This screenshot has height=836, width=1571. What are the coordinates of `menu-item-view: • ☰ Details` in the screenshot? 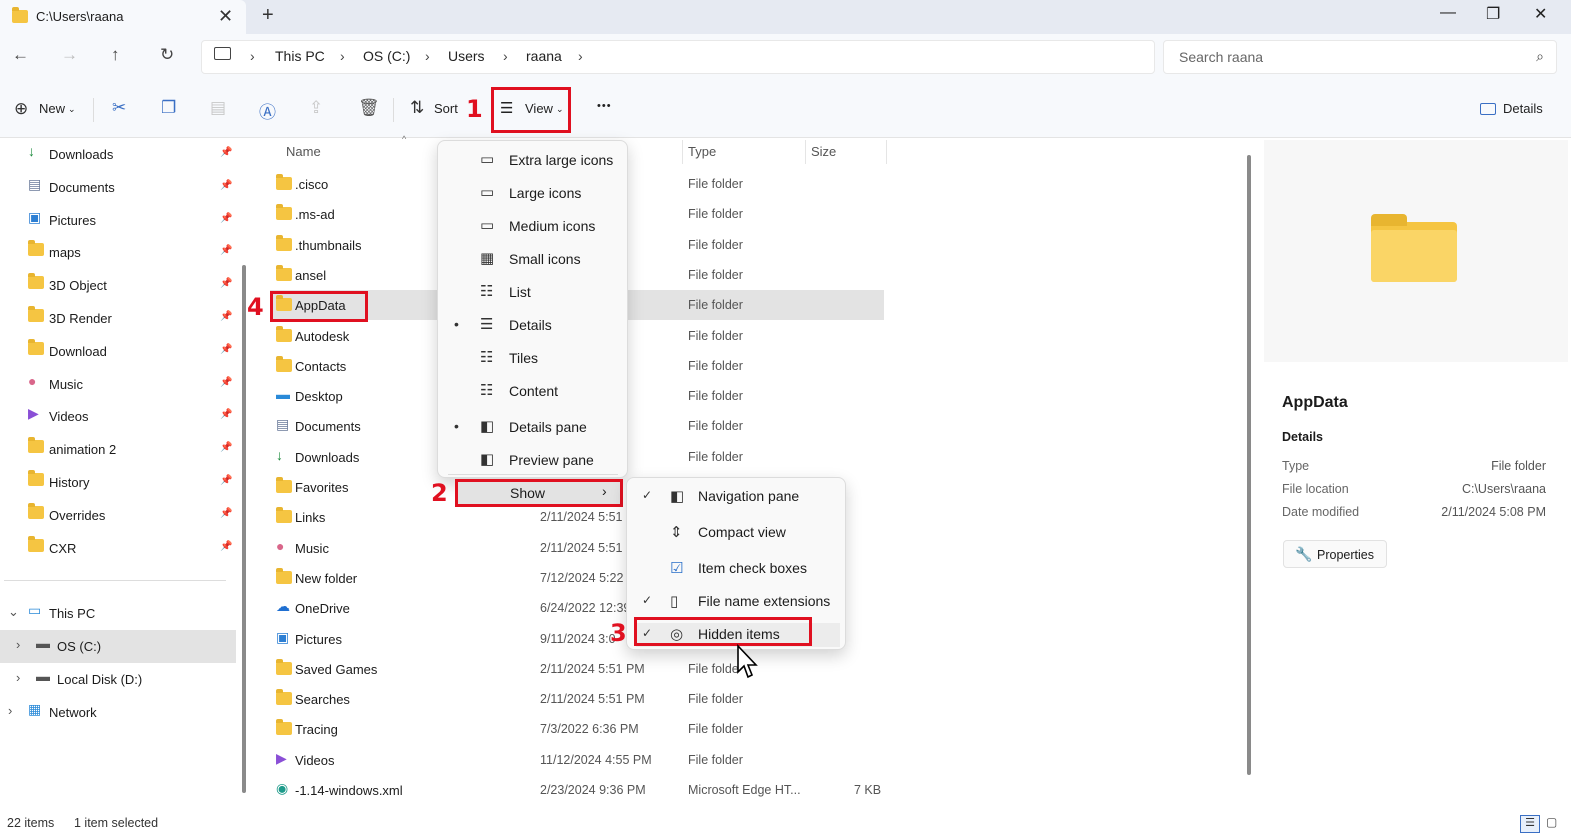 It's located at (533, 327).